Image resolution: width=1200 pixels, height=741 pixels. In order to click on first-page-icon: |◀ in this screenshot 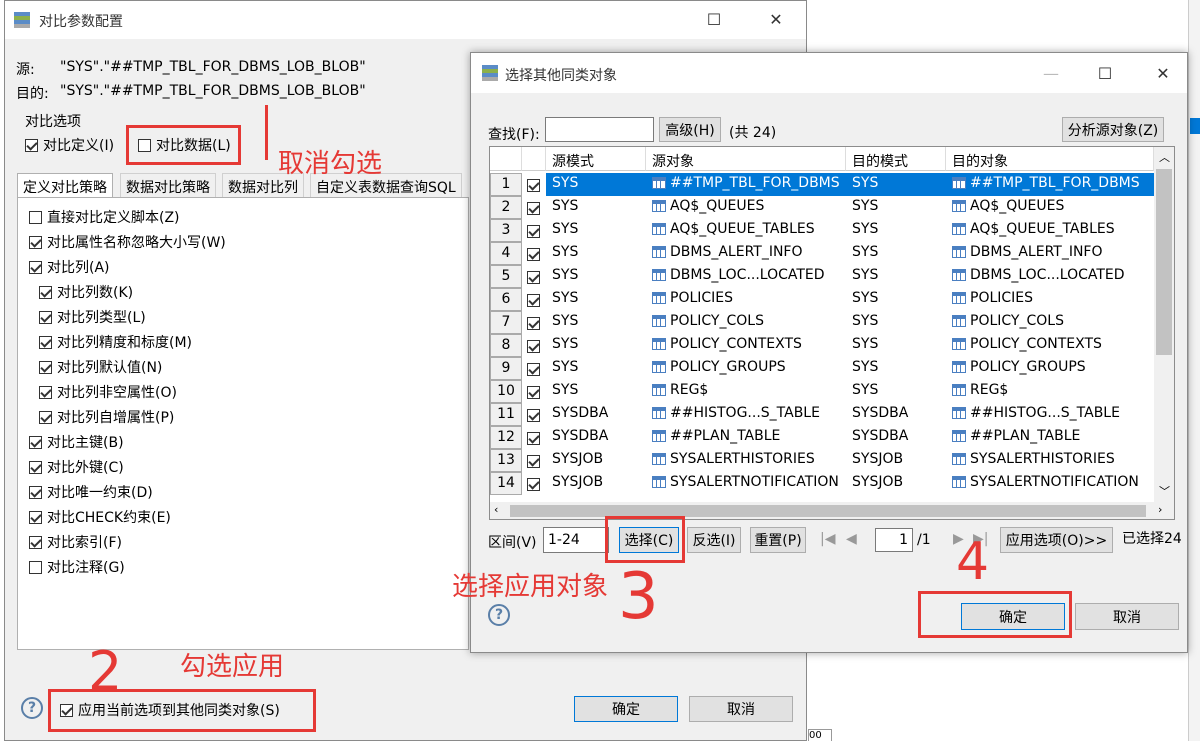, I will do `click(827, 539)`.